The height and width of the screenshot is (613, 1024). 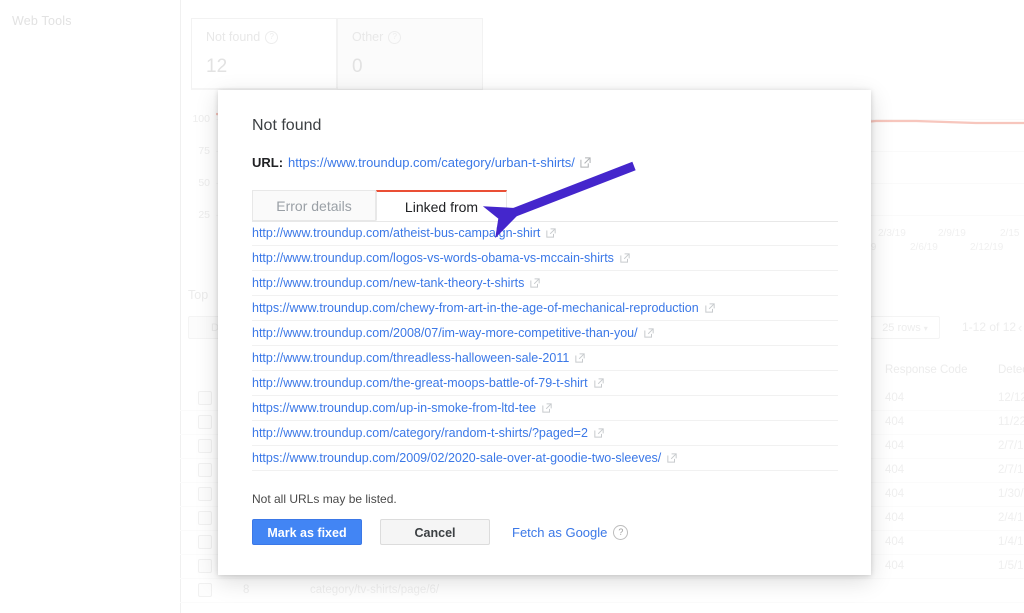 I want to click on y-axis-tick: 50, so click(x=204, y=183).